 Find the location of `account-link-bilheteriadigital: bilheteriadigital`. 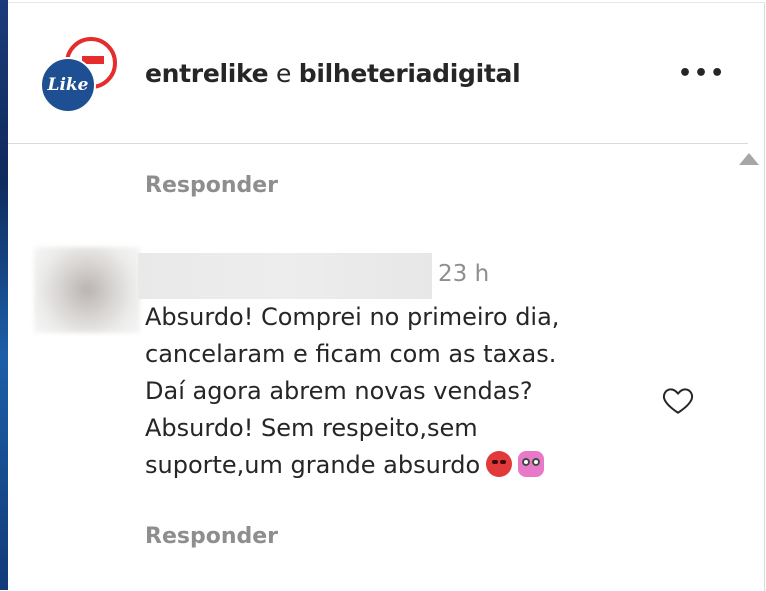

account-link-bilheteriadigital: bilheteriadigital is located at coordinates (410, 73).